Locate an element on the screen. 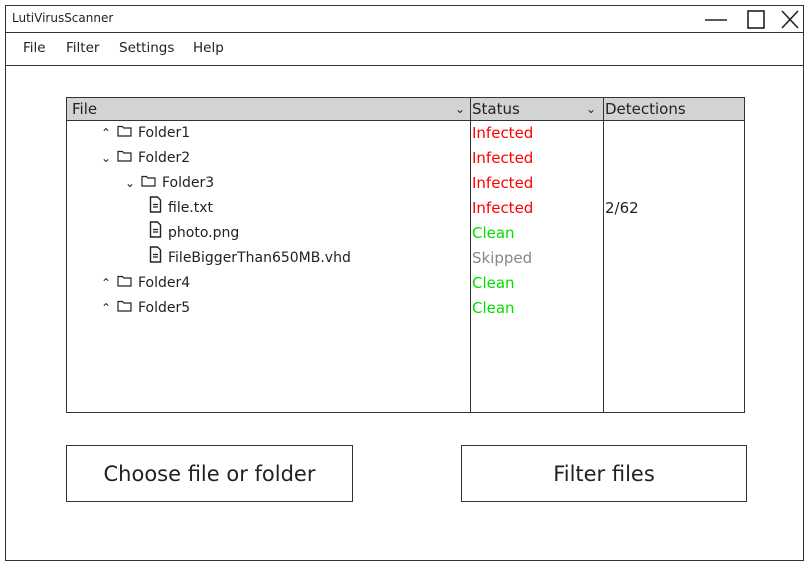  table-row: ⌃ Folder4 Clean is located at coordinates (405, 283).